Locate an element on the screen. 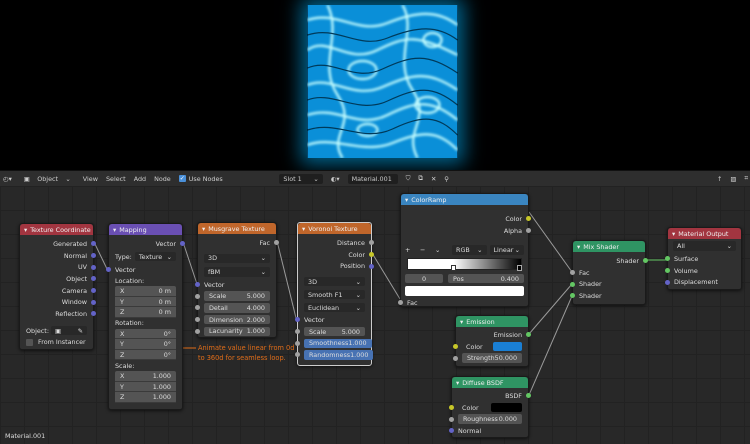 The height and width of the screenshot is (444, 750). object-type-dropdown: ▣ Object ⌄ is located at coordinates (47, 178).